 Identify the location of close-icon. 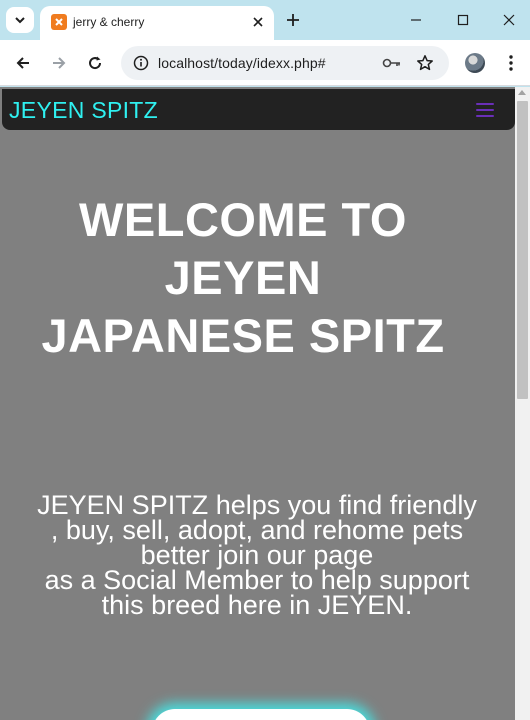
(258, 22).